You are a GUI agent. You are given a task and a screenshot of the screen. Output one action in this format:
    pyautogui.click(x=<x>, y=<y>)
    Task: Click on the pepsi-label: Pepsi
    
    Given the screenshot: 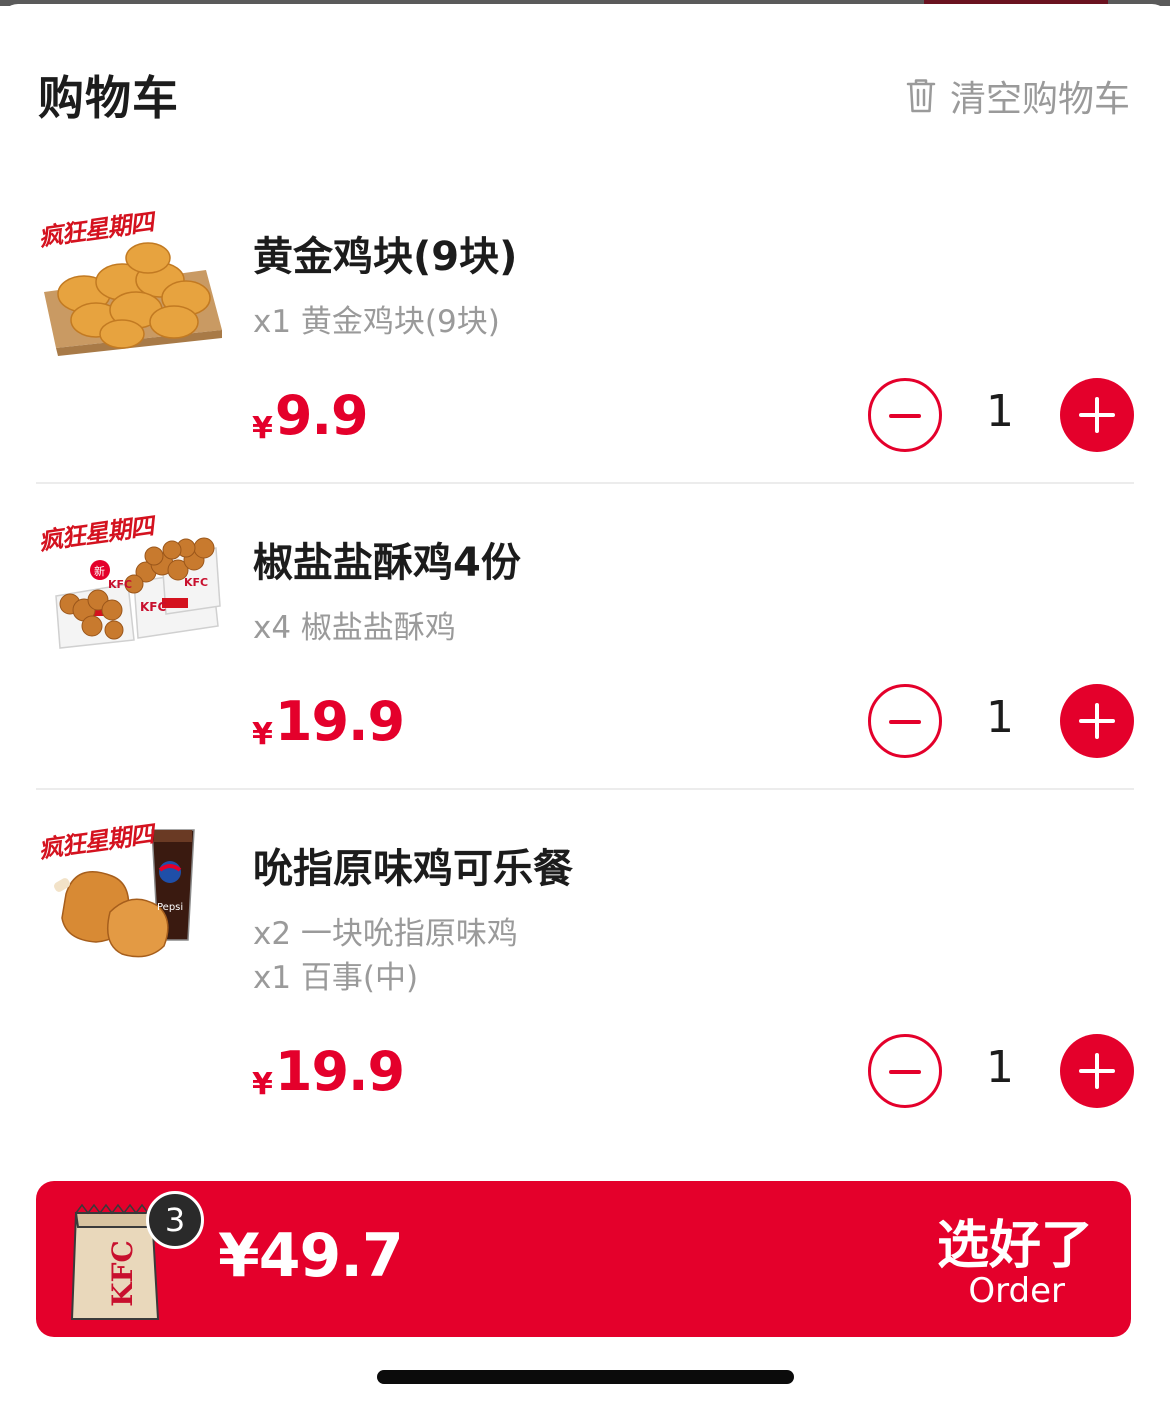 What is the action you would take?
    pyautogui.click(x=170, y=907)
    